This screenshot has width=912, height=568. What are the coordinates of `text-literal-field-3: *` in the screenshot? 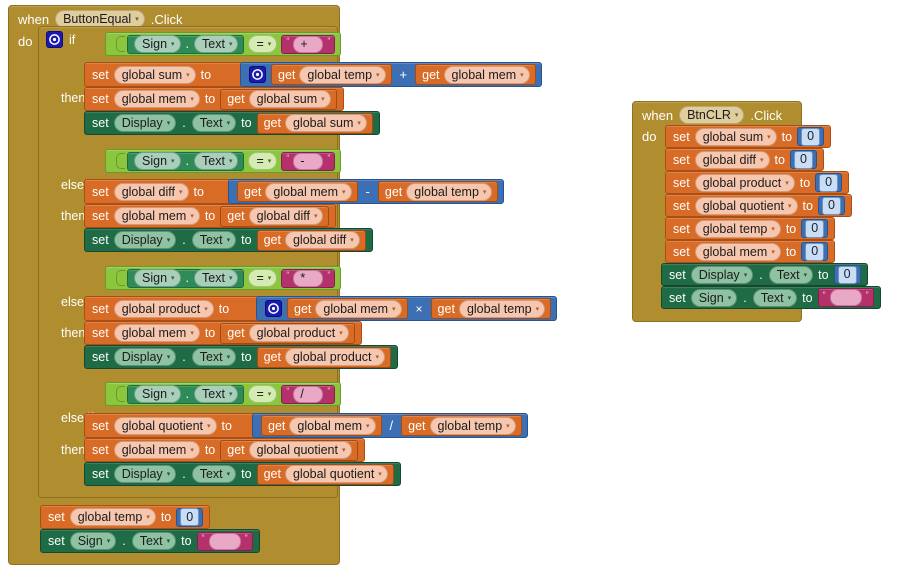 It's located at (308, 278).